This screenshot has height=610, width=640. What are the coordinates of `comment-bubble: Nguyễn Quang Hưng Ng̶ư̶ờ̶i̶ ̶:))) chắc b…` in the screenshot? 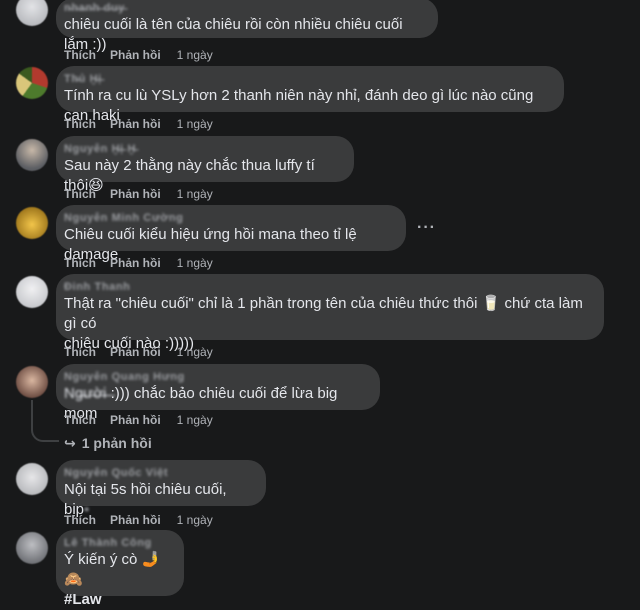 It's located at (218, 393).